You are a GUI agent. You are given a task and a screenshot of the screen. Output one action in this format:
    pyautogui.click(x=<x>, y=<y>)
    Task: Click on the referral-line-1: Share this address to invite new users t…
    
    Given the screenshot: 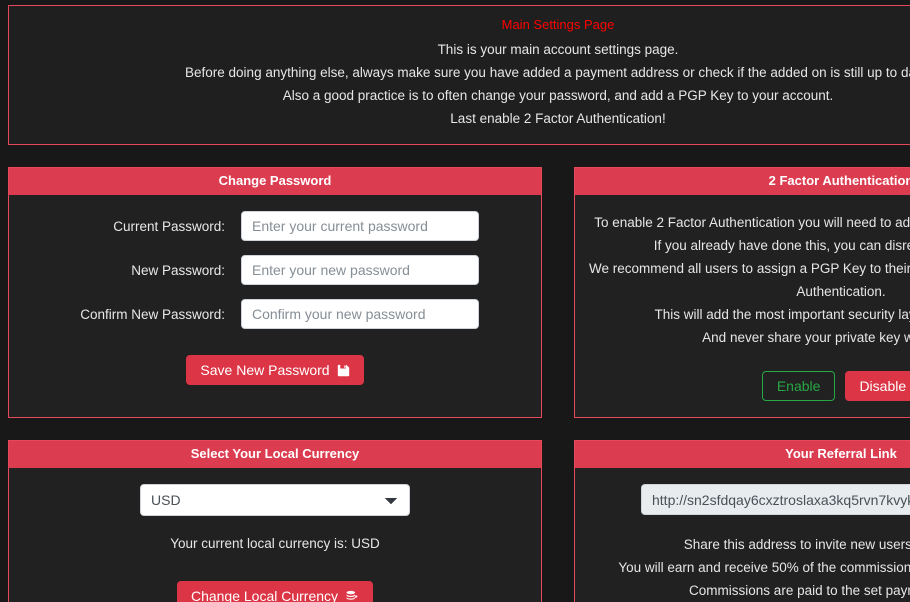 What is the action you would take?
    pyautogui.click(x=796, y=544)
    